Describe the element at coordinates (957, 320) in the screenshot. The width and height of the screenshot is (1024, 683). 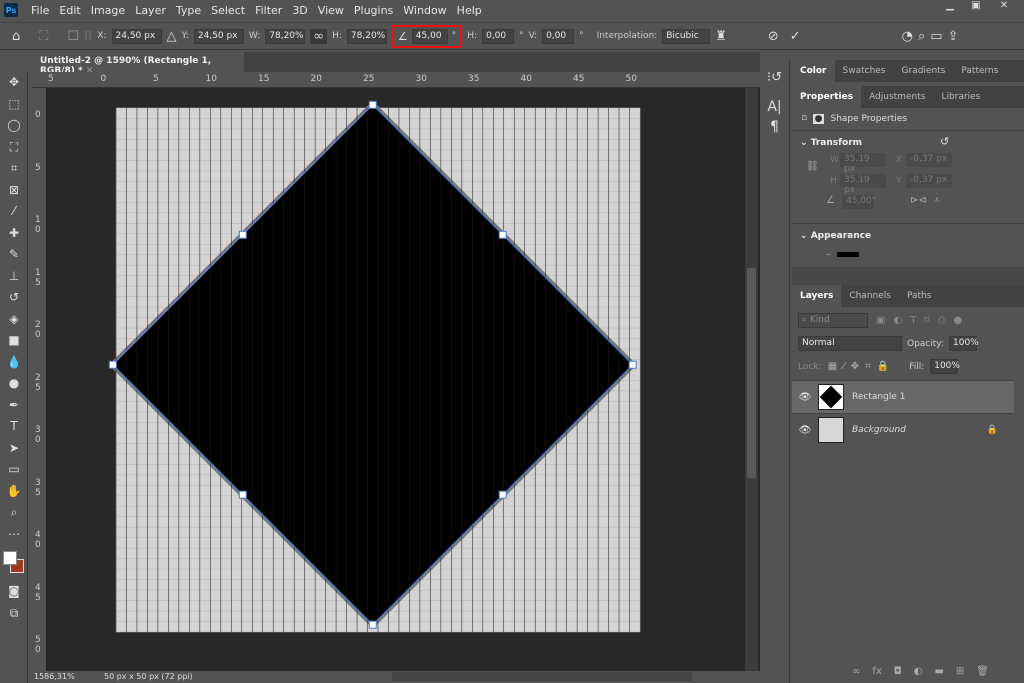
I see `filter-toggle-icon: ●` at that location.